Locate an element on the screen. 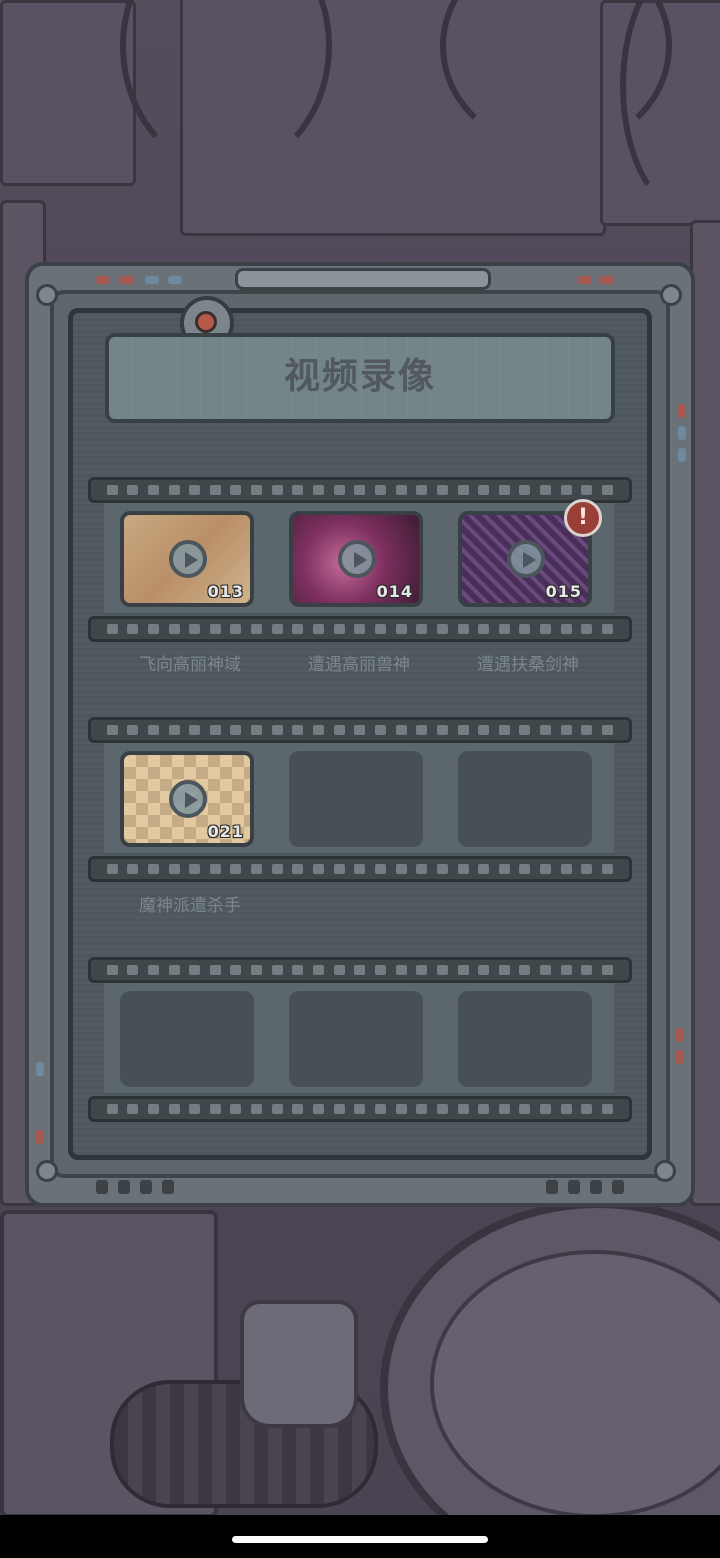 The image size is (720, 1558). video-caption: 遭遇扶桑剑神 is located at coordinates (528, 665).